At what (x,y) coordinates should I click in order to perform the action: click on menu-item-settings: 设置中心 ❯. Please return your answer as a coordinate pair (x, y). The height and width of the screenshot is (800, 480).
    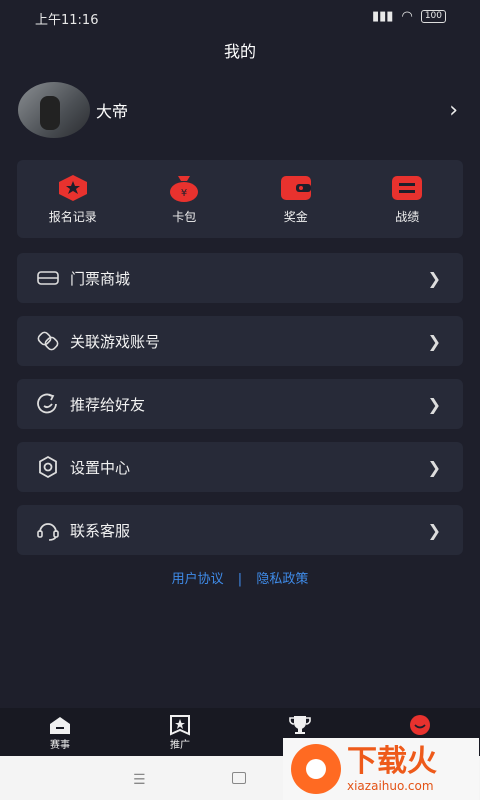
    Looking at the image, I should click on (240, 467).